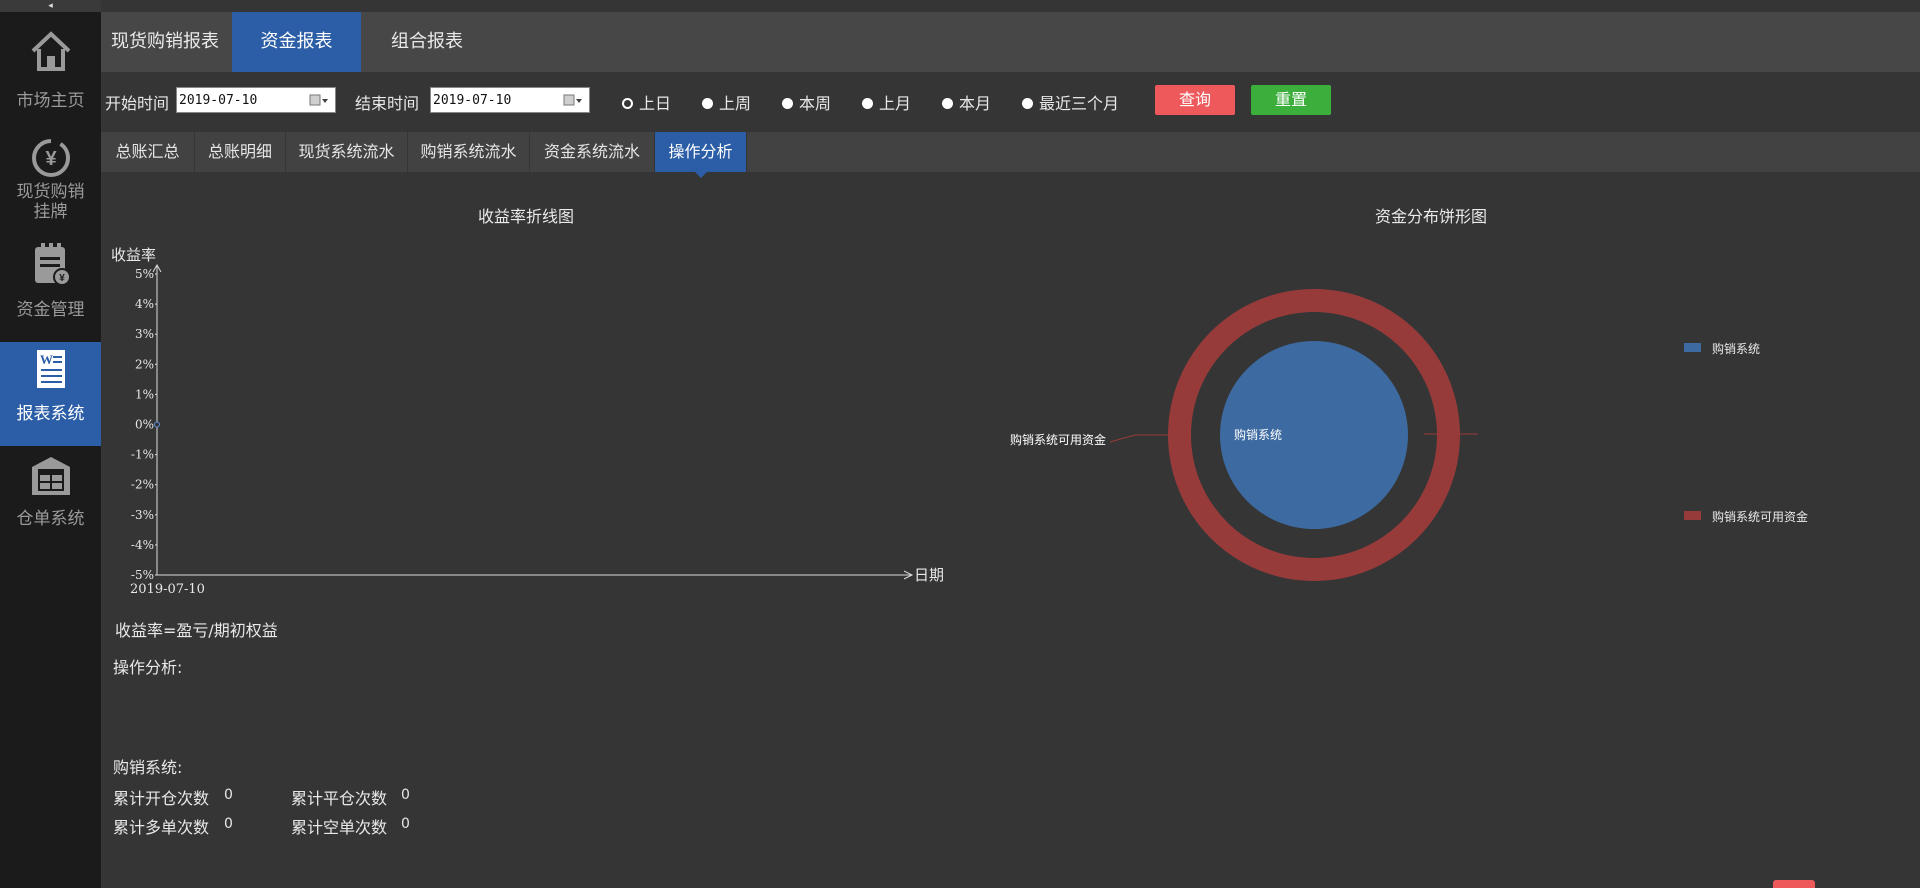 This screenshot has height=888, width=1920. I want to click on start-time-label: 开始时间, so click(137, 103).